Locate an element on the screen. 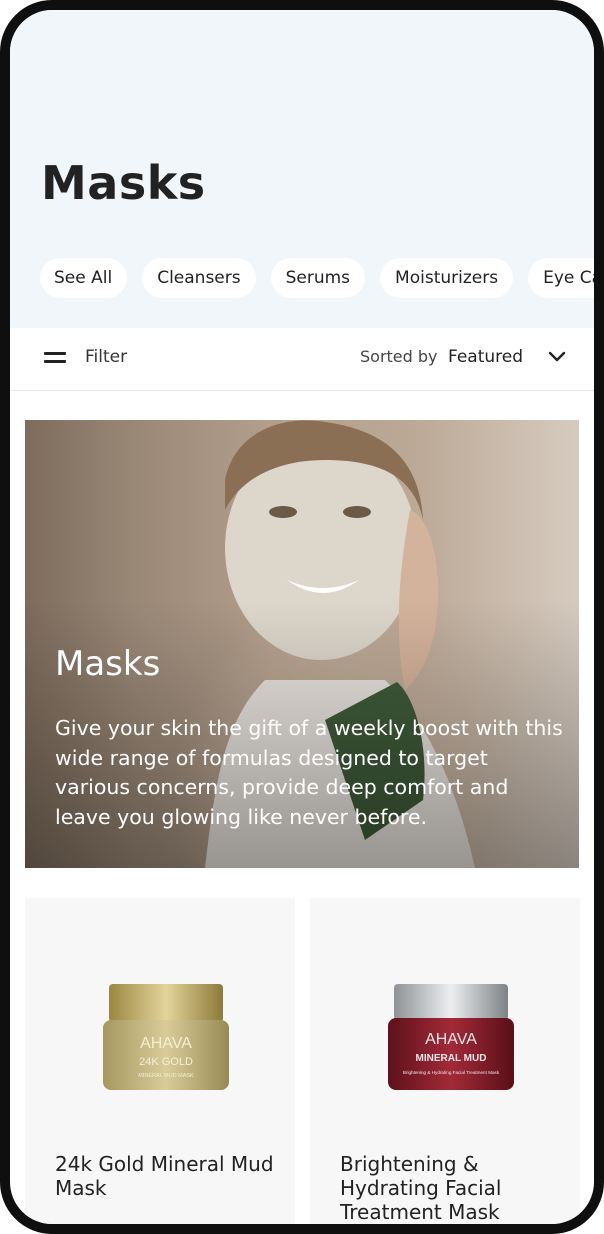 The image size is (604, 1234). chip-moisturizers: Moisturizers is located at coordinates (447, 278).